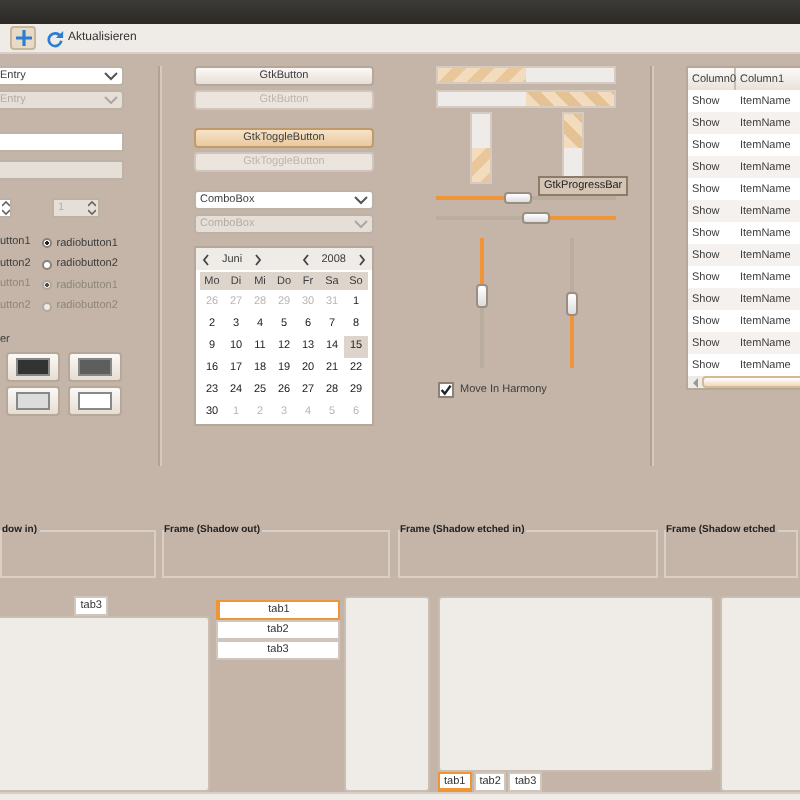 Image resolution: width=800 pixels, height=800 pixels. I want to click on spin-button, so click(6, 208).